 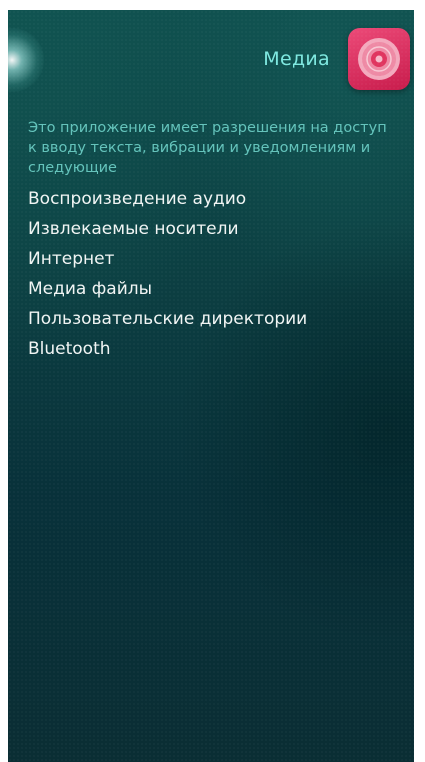 I want to click on music-disc-icon, so click(x=379, y=59).